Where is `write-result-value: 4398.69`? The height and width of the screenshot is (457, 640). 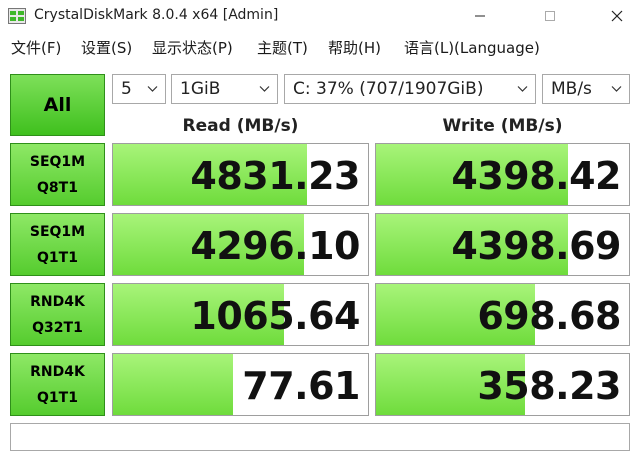 write-result-value: 4398.69 is located at coordinates (536, 246).